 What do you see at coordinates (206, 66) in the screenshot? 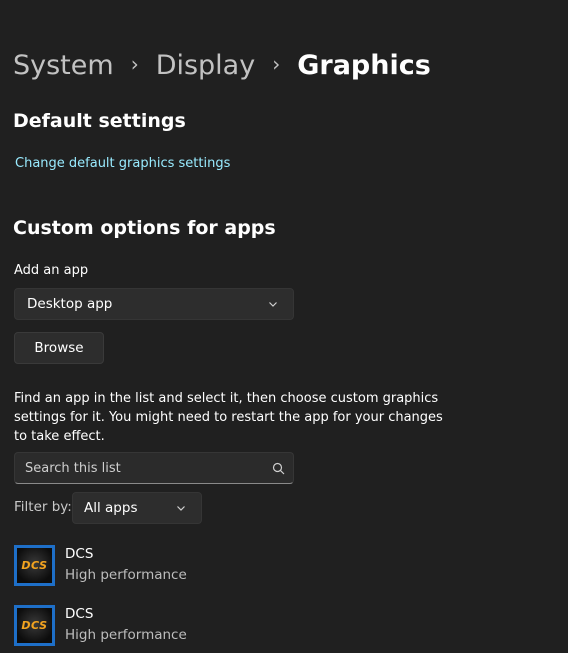
I see `breadcrumb-display: Display` at bounding box center [206, 66].